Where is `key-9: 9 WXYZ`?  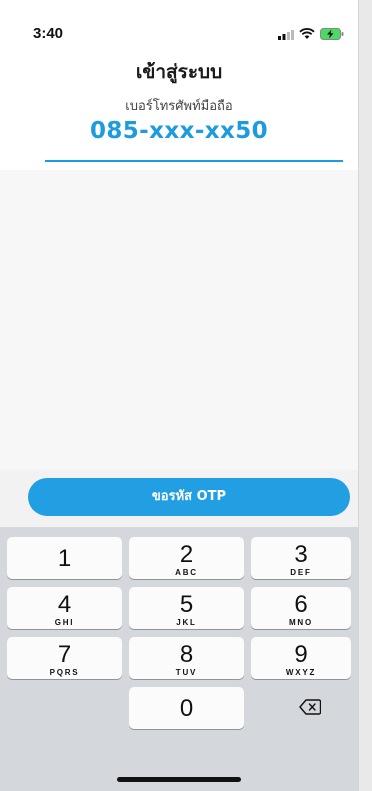 key-9: 9 WXYZ is located at coordinates (301, 658).